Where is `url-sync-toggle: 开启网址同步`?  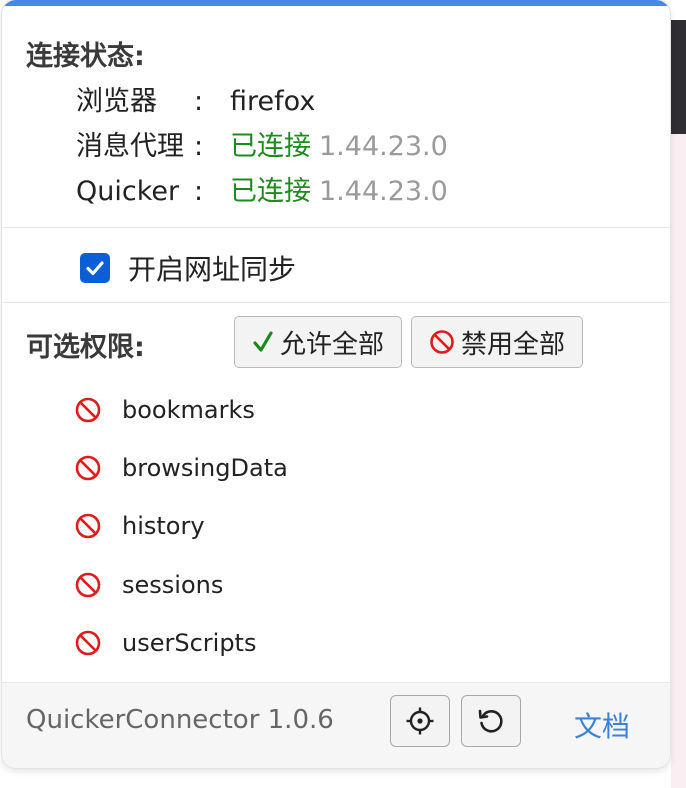
url-sync-toggle: 开启网址同步 is located at coordinates (188, 268).